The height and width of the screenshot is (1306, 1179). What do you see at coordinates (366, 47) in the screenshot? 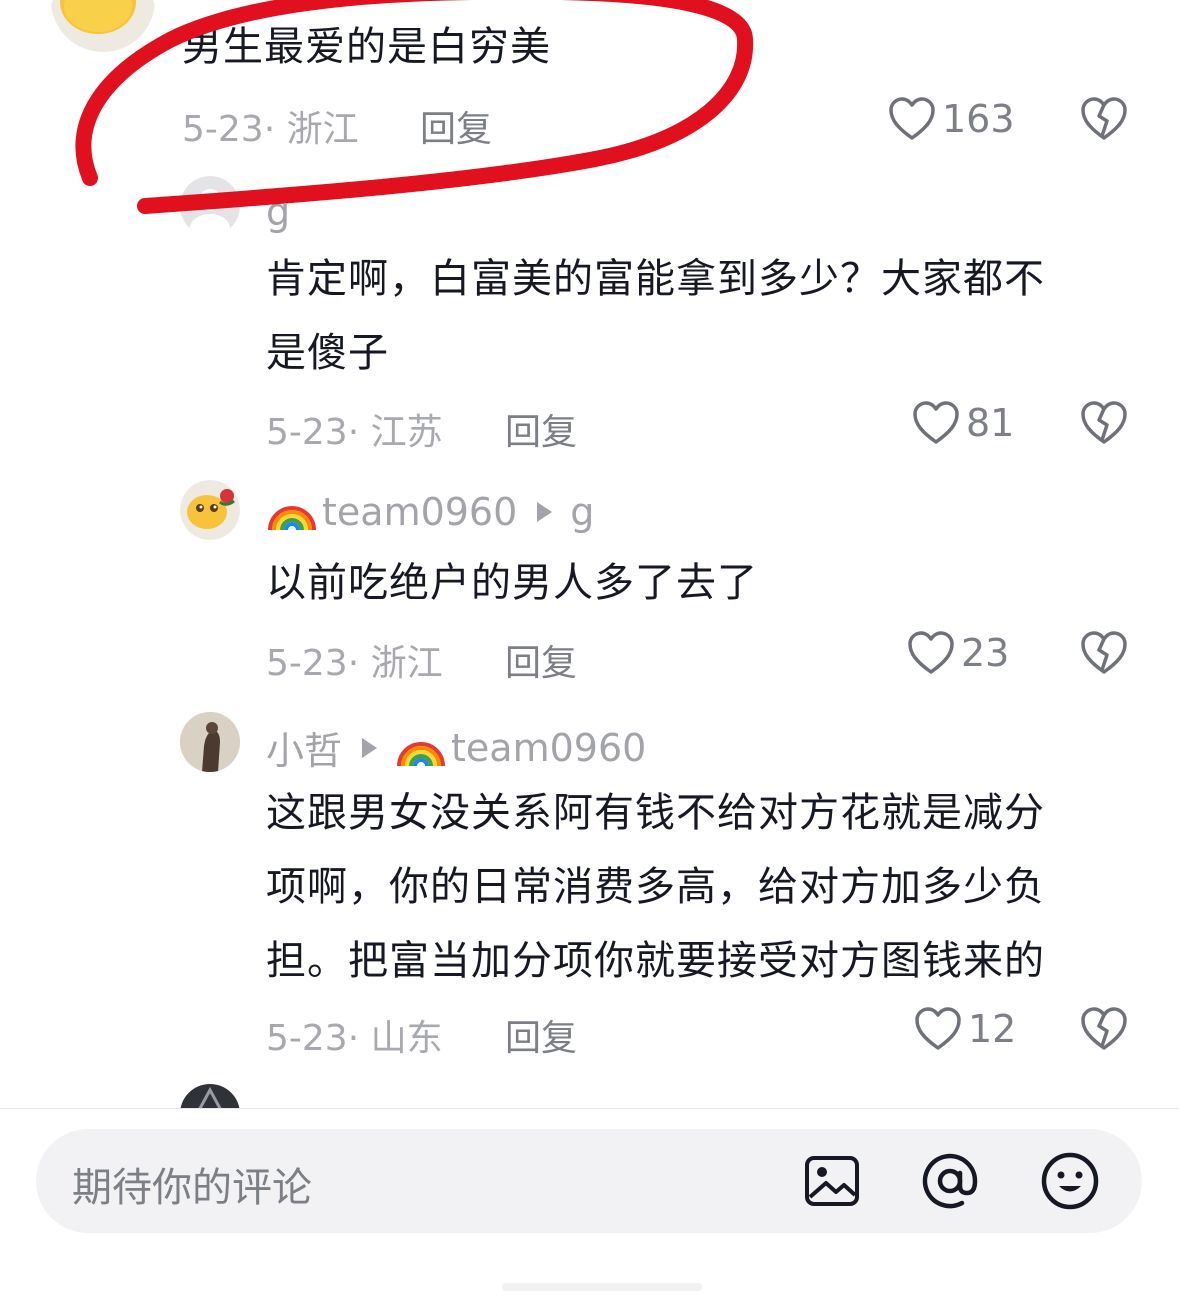
I see `comment-text: 男生最爱的是白穷美` at bounding box center [366, 47].